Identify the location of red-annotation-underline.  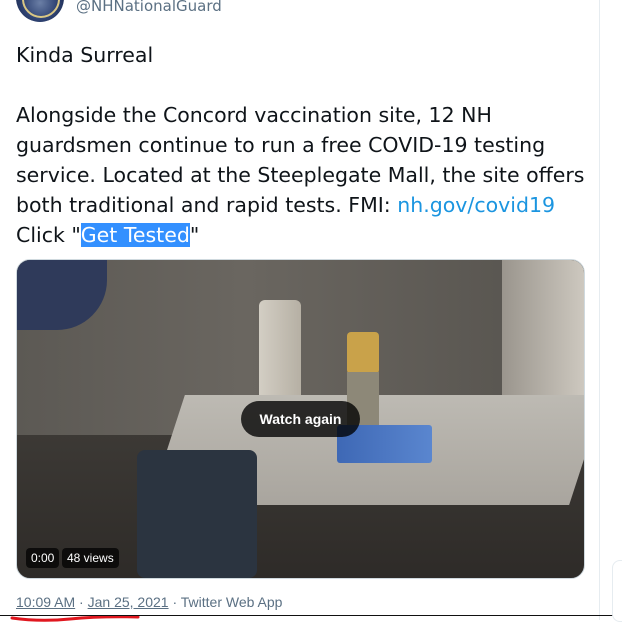
(75, 618).